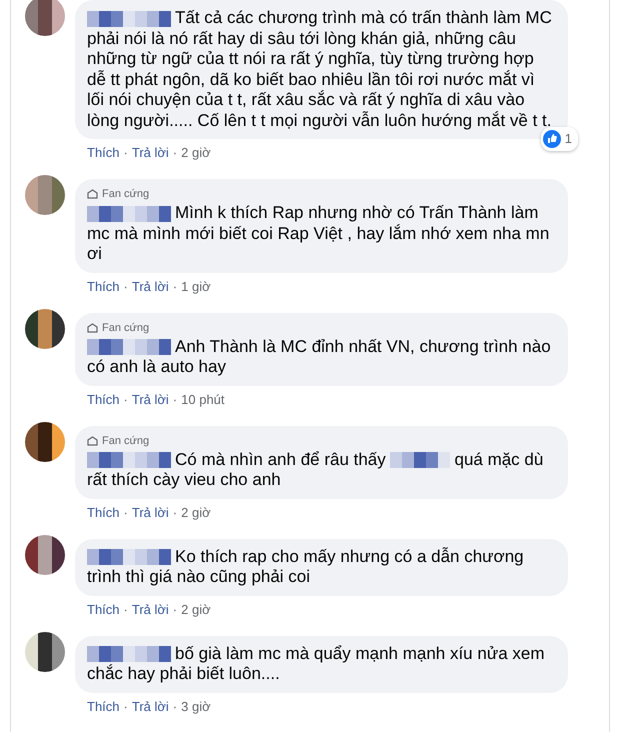  I want to click on comment-time: 3 giờ, so click(196, 706).